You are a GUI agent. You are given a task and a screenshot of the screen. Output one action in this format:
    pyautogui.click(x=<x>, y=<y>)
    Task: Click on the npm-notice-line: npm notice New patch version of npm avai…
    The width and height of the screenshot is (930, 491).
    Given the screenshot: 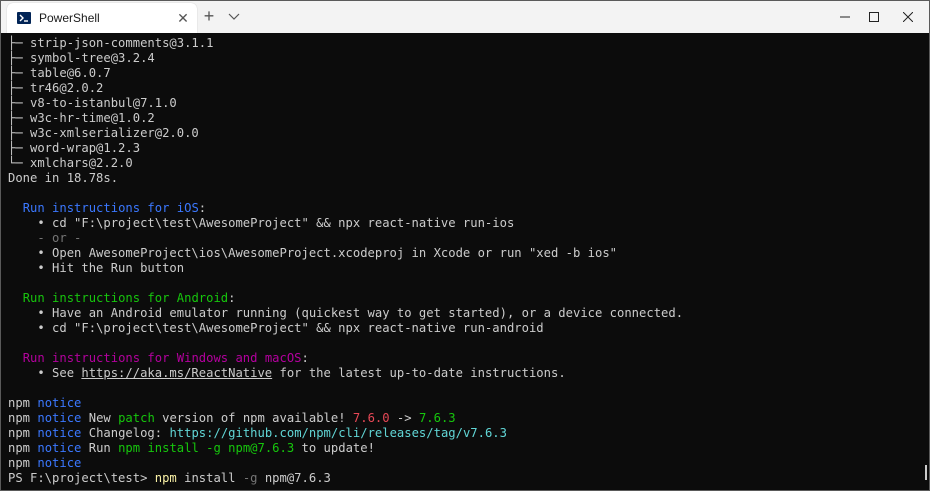 What is the action you would take?
    pyautogui.click(x=232, y=418)
    